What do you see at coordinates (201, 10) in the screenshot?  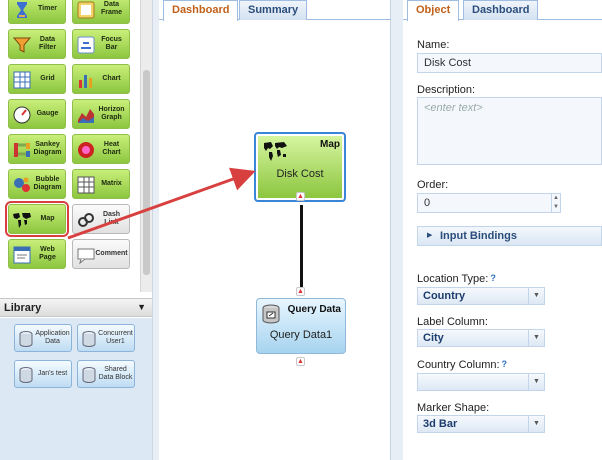 I see `tab-dashboard: Dashboard` at bounding box center [201, 10].